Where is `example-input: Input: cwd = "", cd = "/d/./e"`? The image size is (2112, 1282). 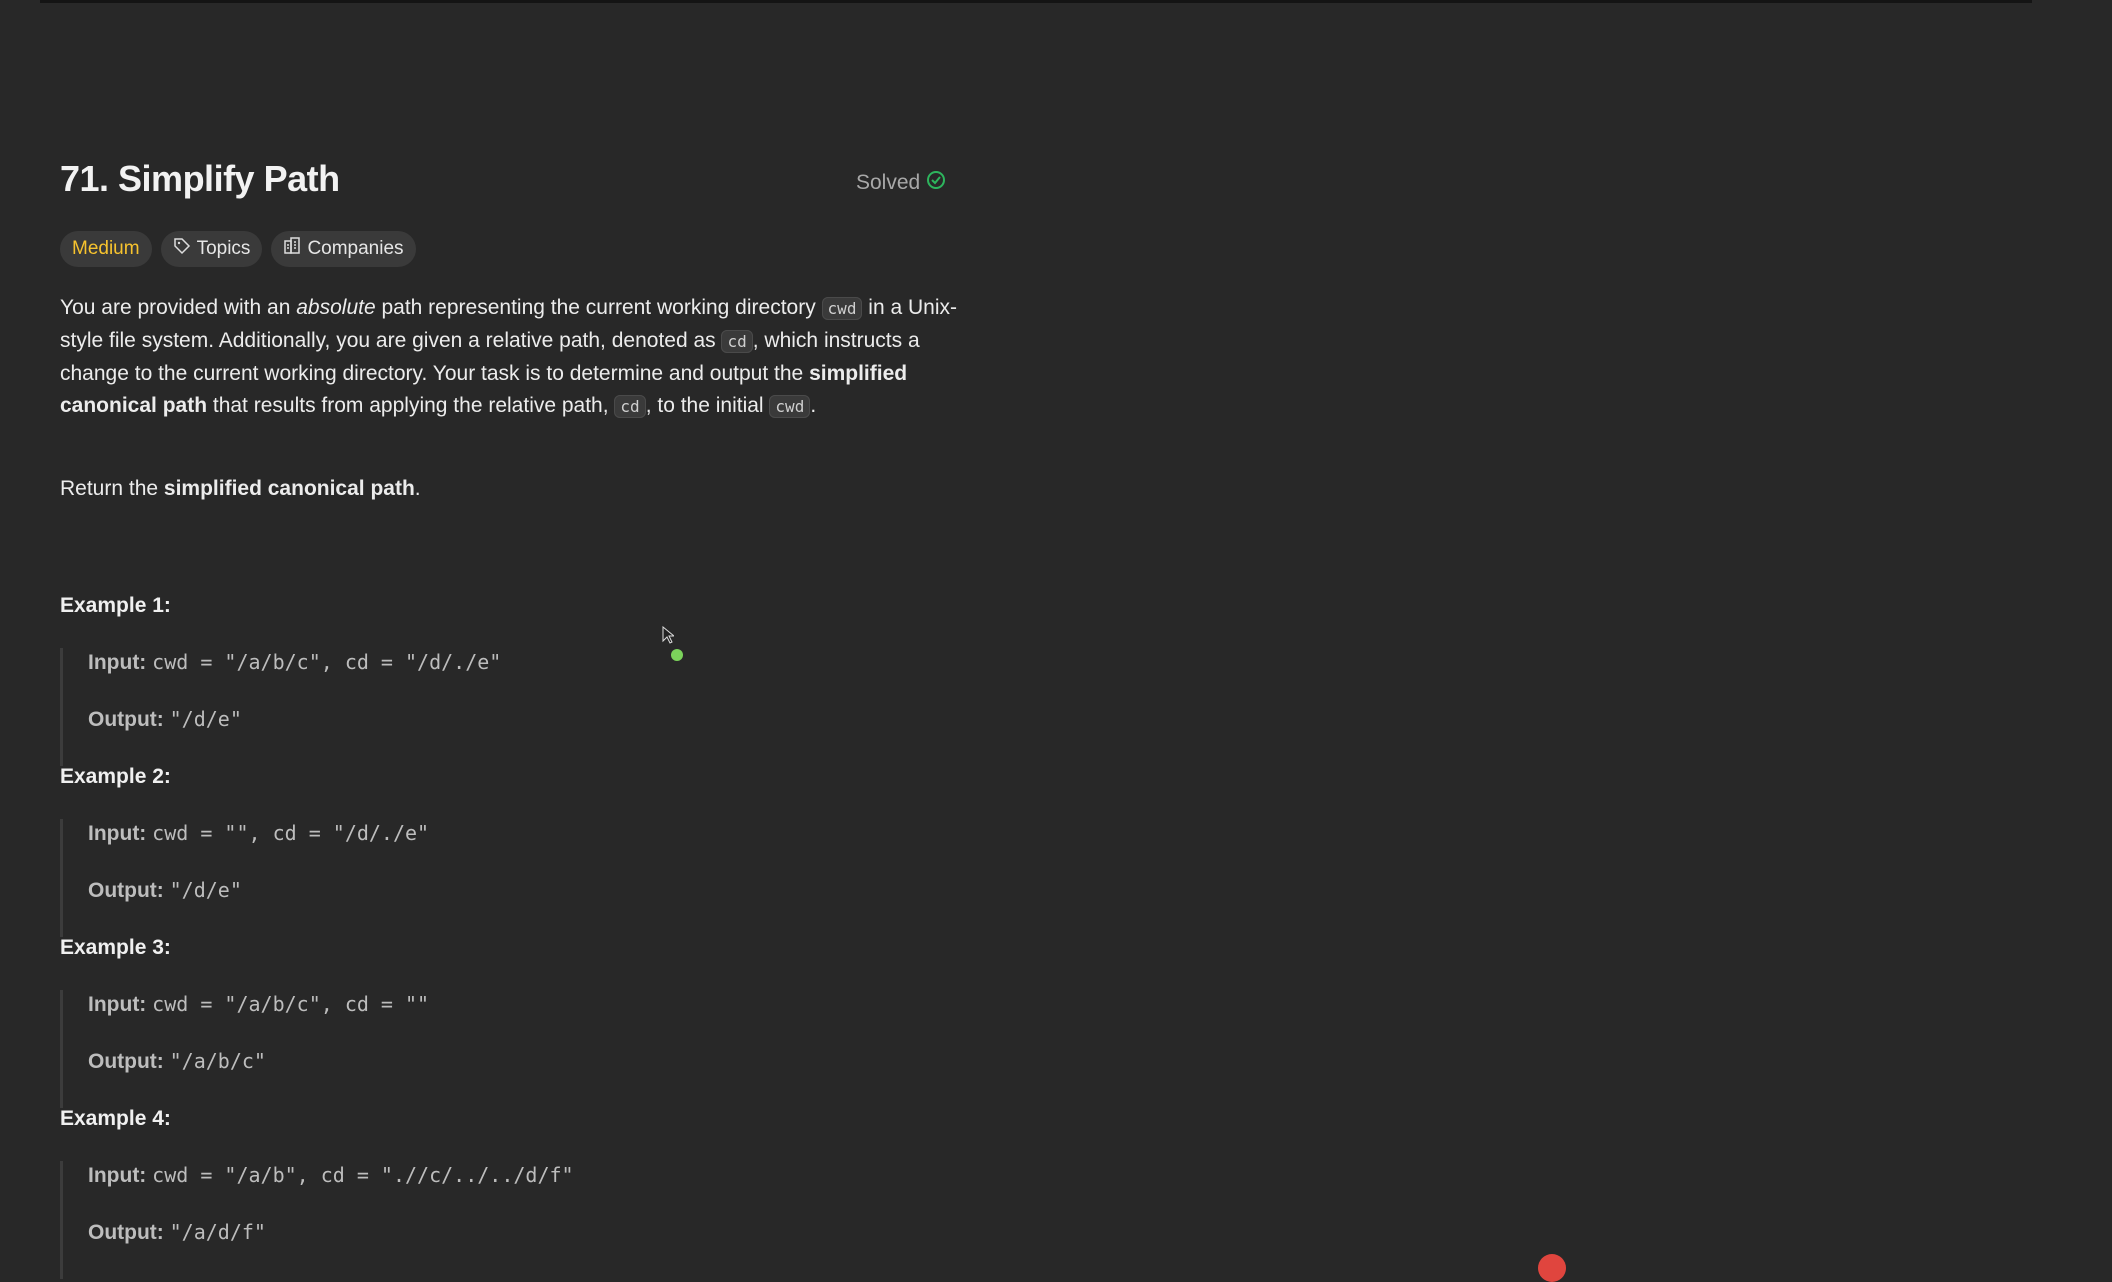 example-input: Input: cwd = "", cd = "/d/./e" is located at coordinates (258, 833).